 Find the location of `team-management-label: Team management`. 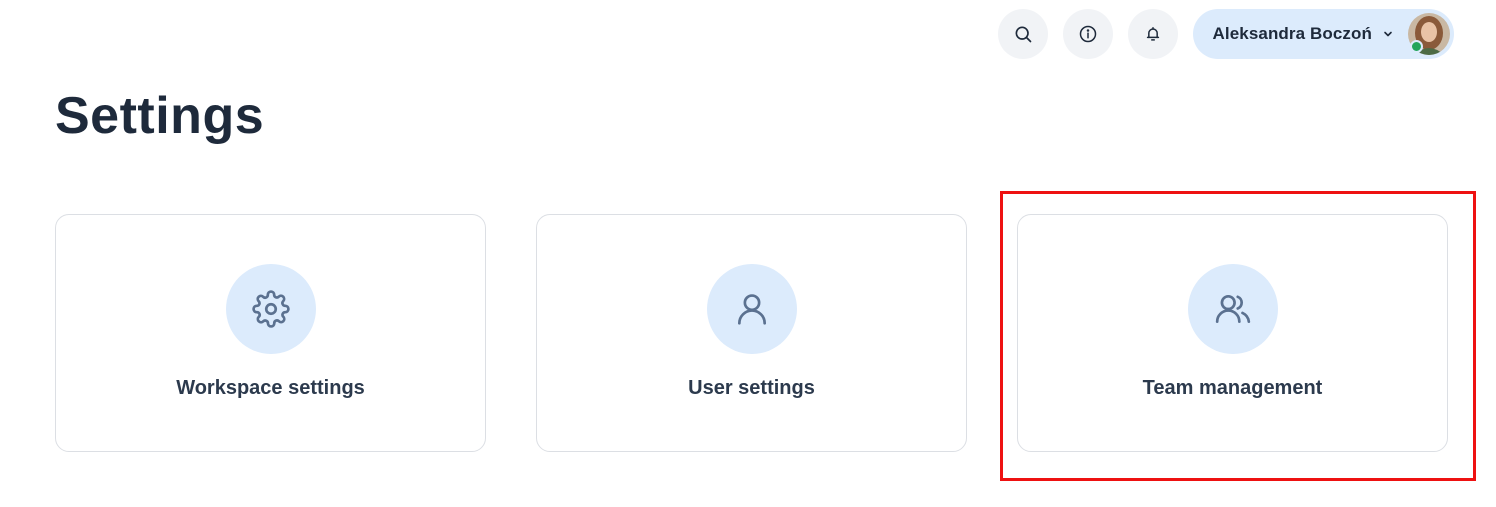

team-management-label: Team management is located at coordinates (1232, 388).